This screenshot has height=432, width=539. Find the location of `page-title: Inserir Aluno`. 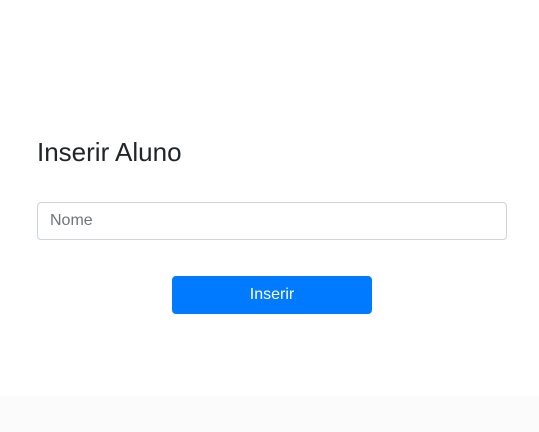

page-title: Inserir Aluno is located at coordinates (109, 152).